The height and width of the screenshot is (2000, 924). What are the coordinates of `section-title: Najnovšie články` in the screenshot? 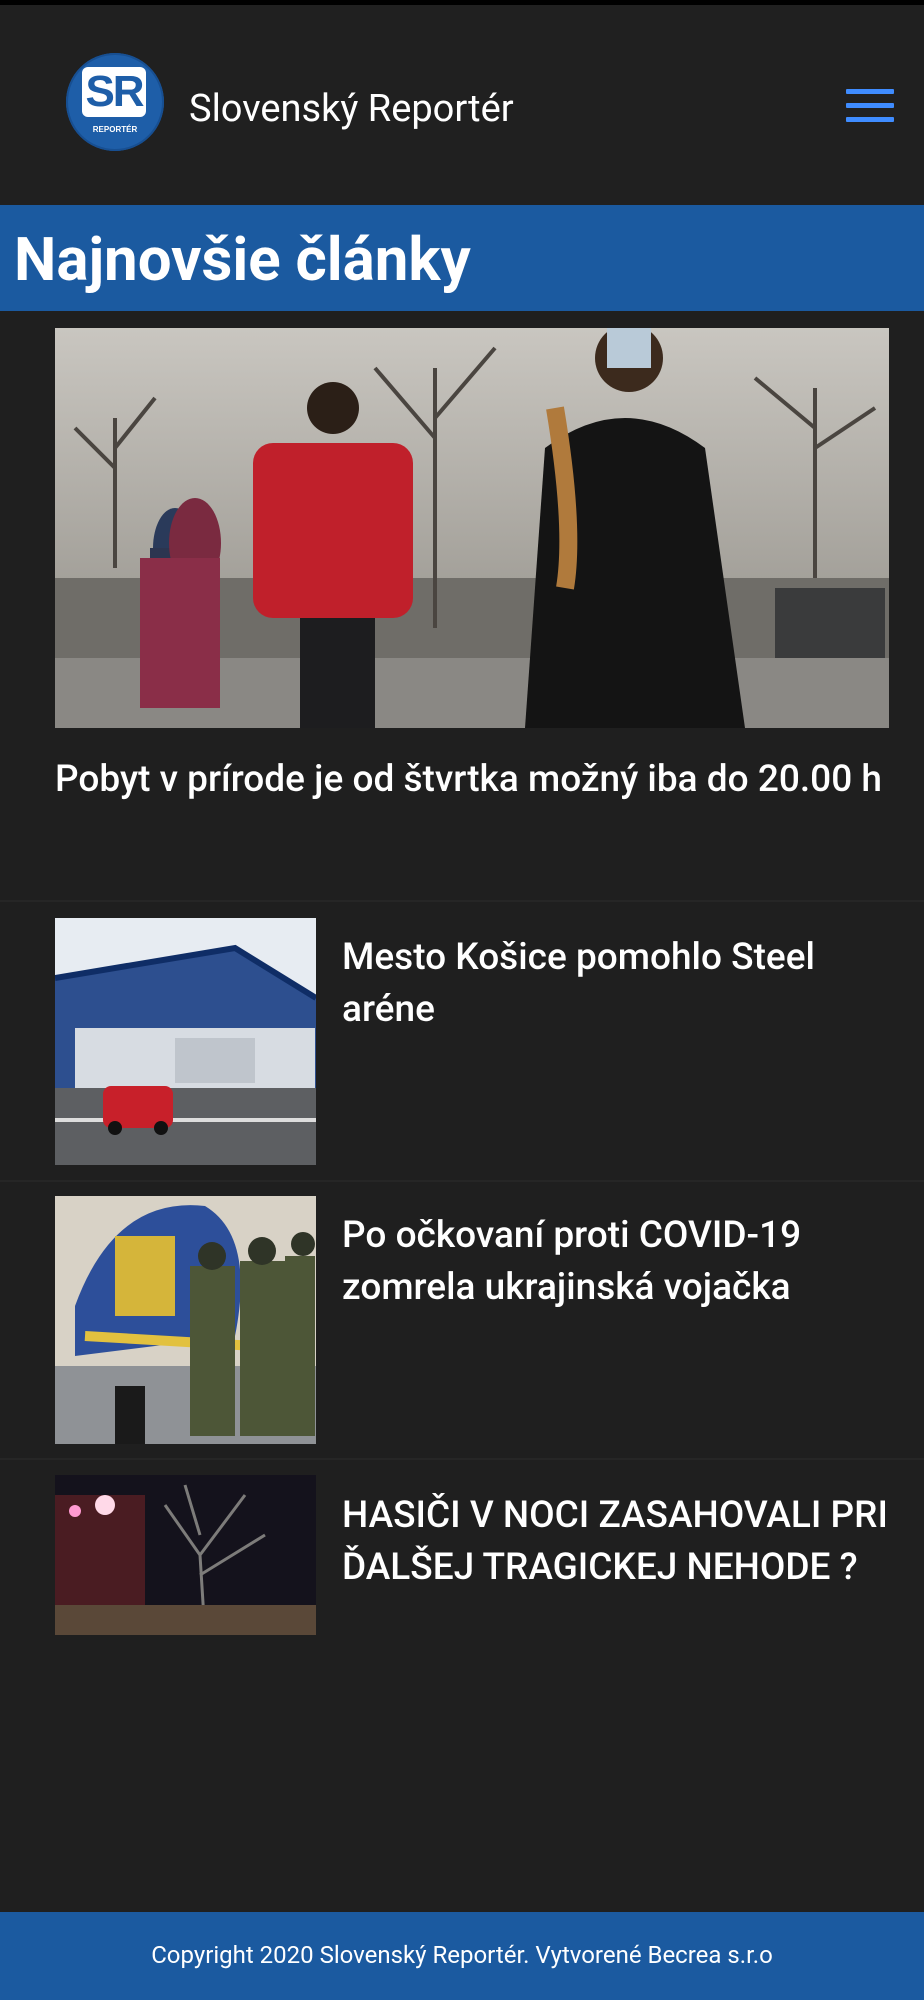 It's located at (242, 259).